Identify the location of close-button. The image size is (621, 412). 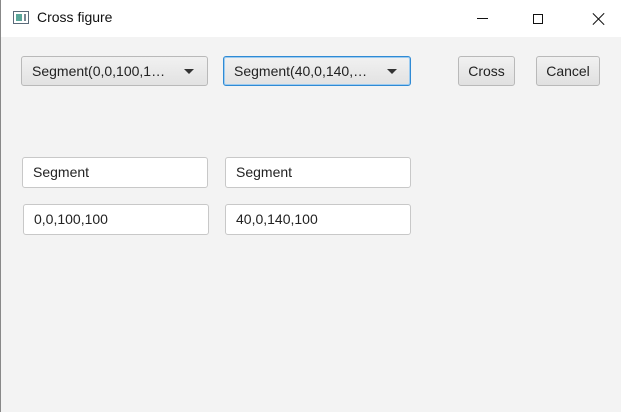
(598, 18).